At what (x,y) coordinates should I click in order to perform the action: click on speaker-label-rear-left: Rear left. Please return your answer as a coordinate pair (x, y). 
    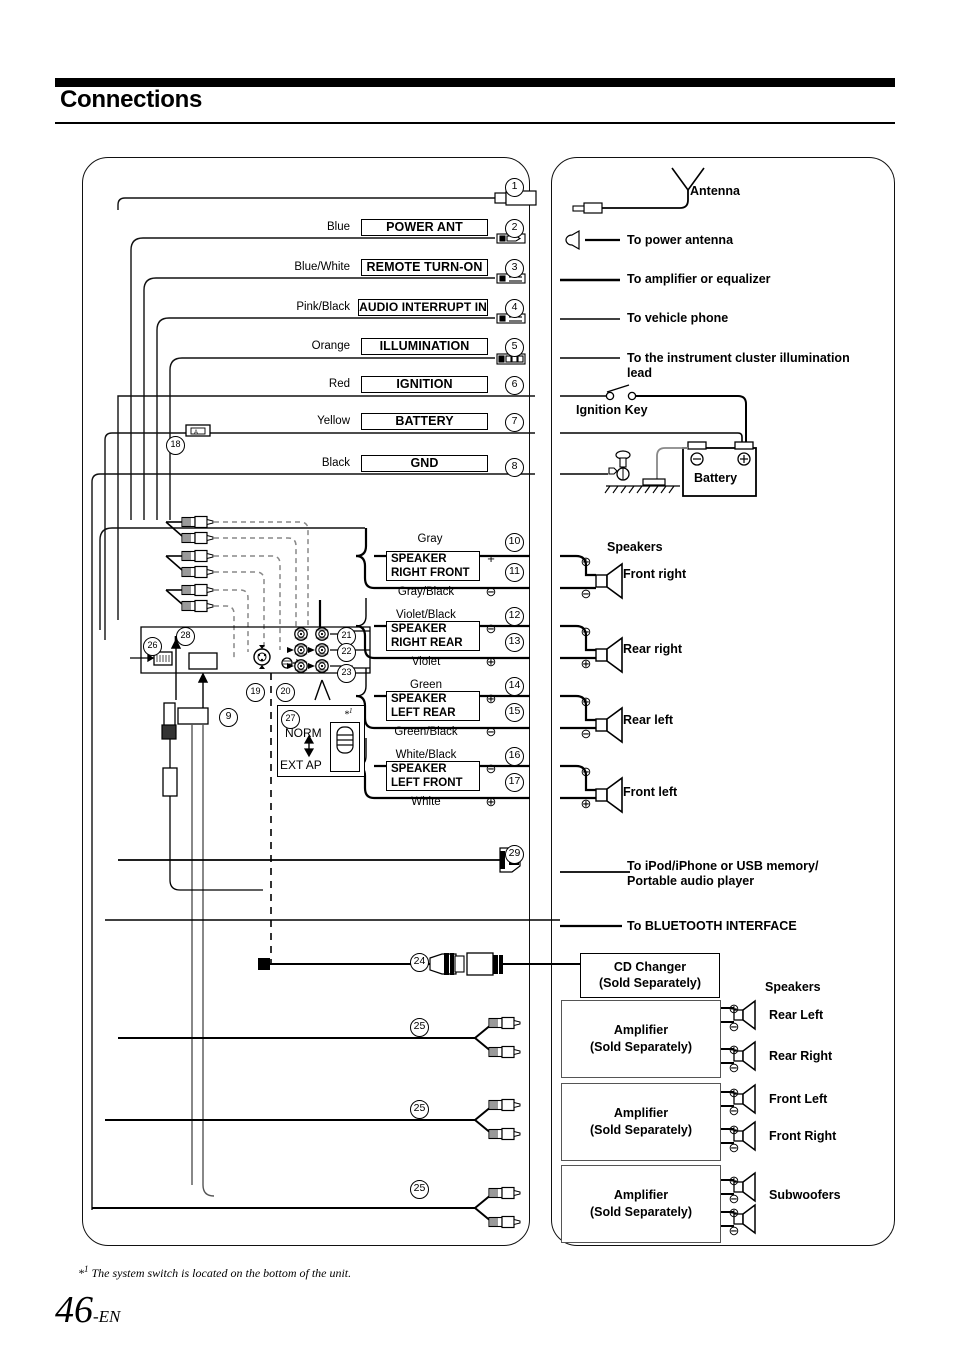
    Looking at the image, I should click on (648, 720).